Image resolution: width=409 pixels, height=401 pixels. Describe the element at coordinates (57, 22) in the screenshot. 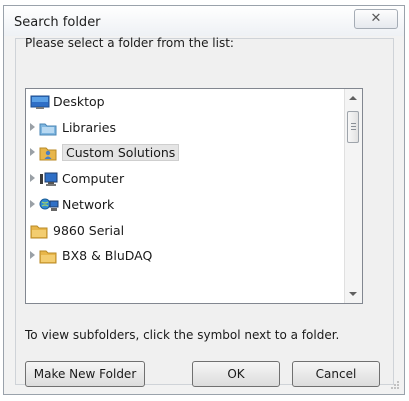

I see `window-title: Search folder` at that location.